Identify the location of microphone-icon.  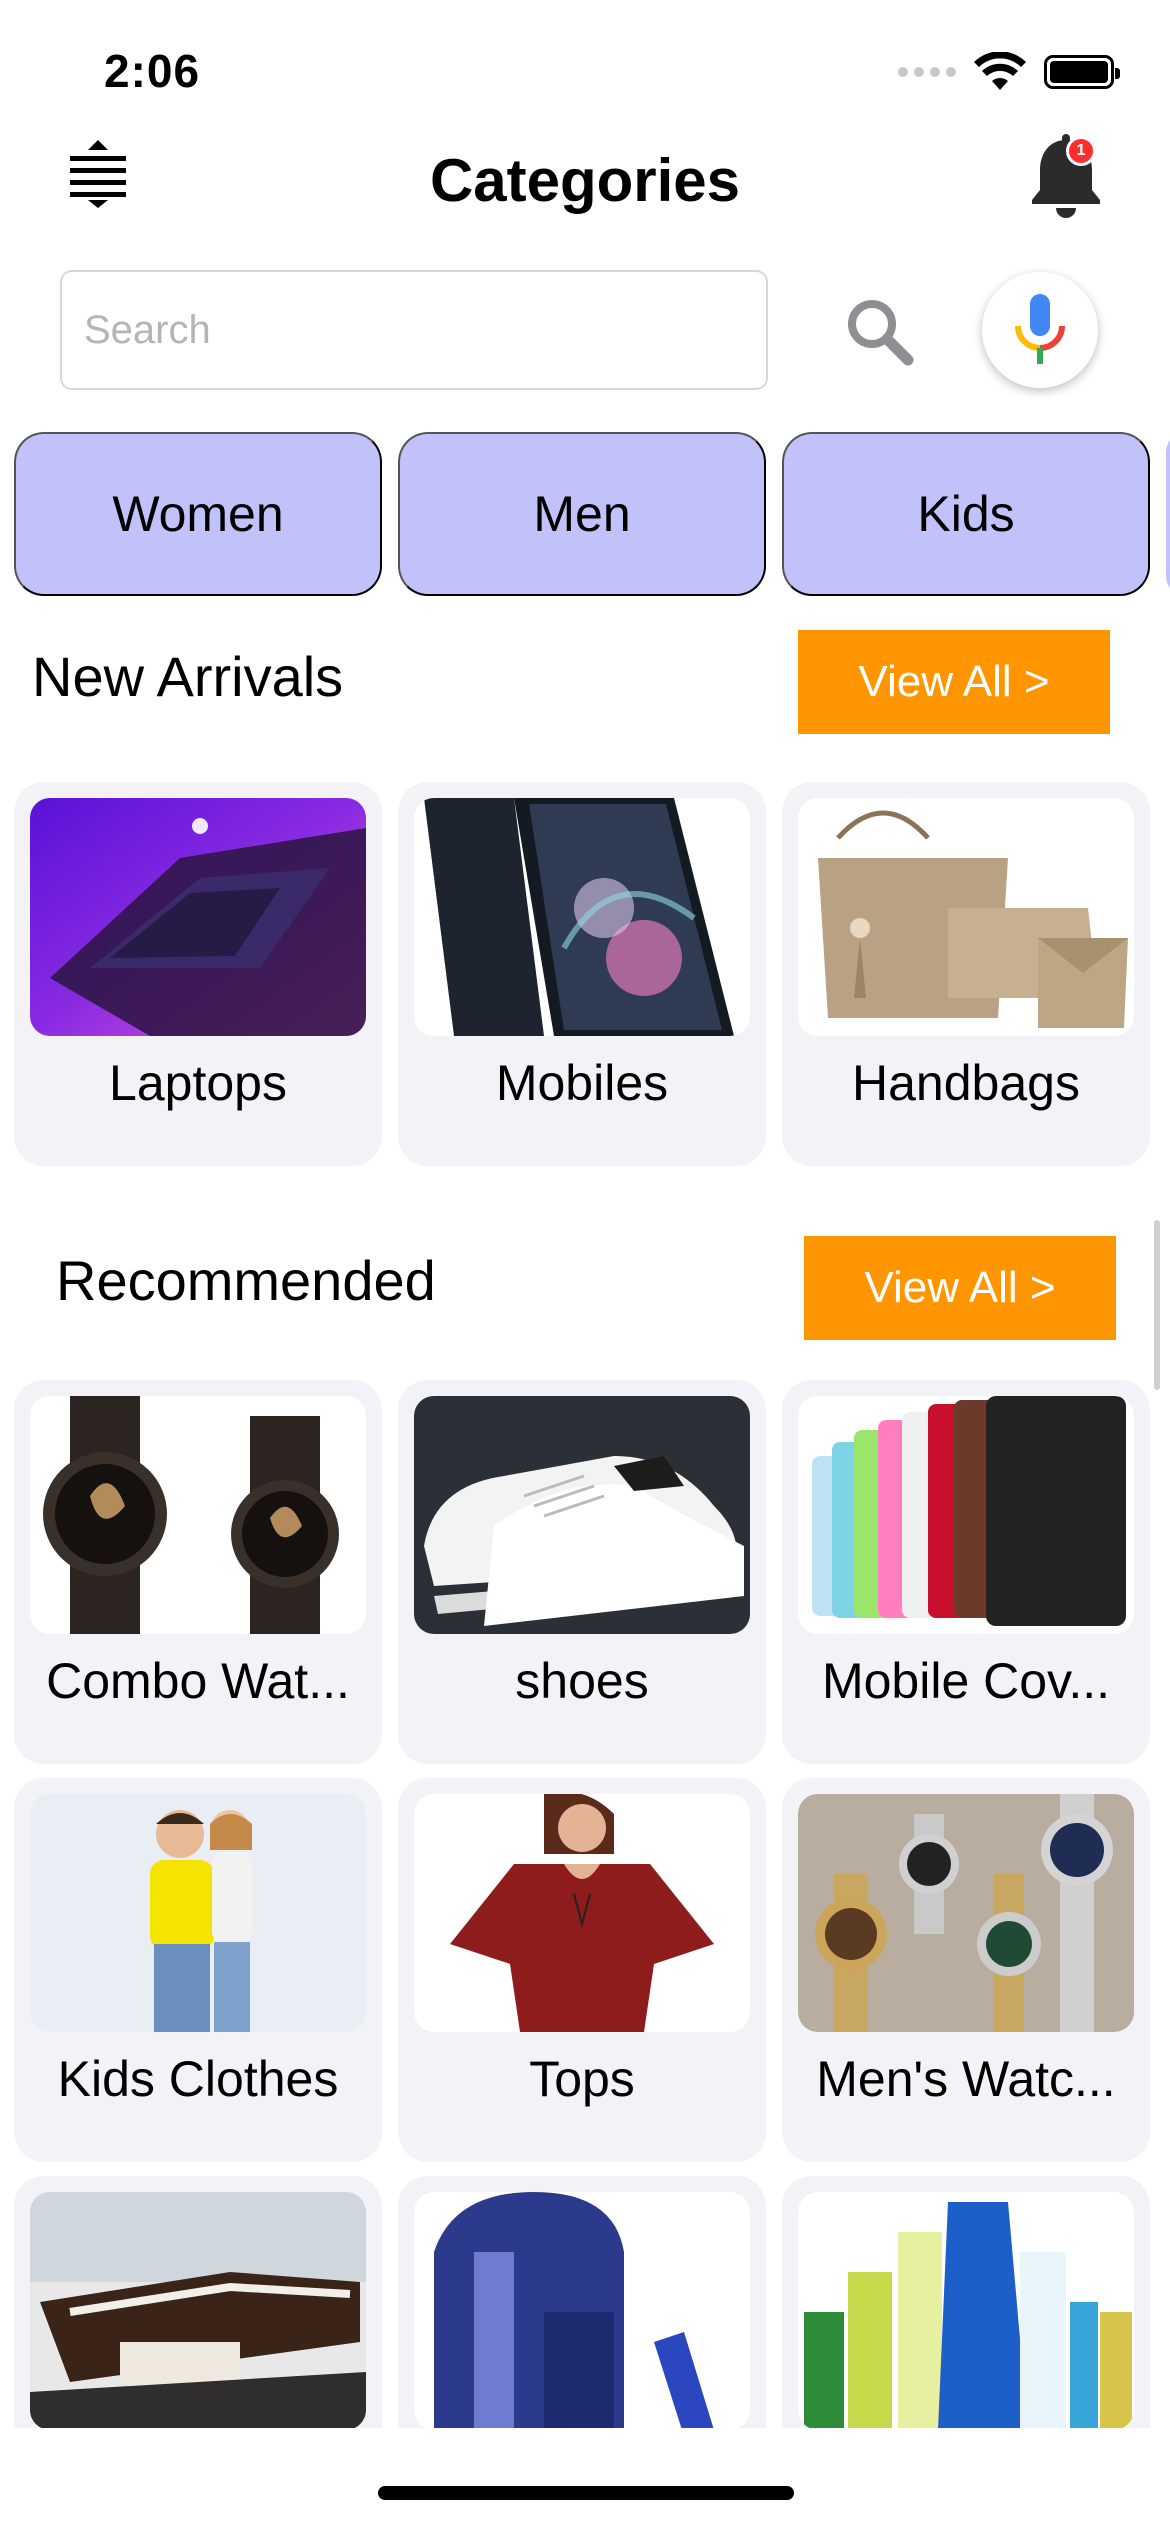
(1040, 329).